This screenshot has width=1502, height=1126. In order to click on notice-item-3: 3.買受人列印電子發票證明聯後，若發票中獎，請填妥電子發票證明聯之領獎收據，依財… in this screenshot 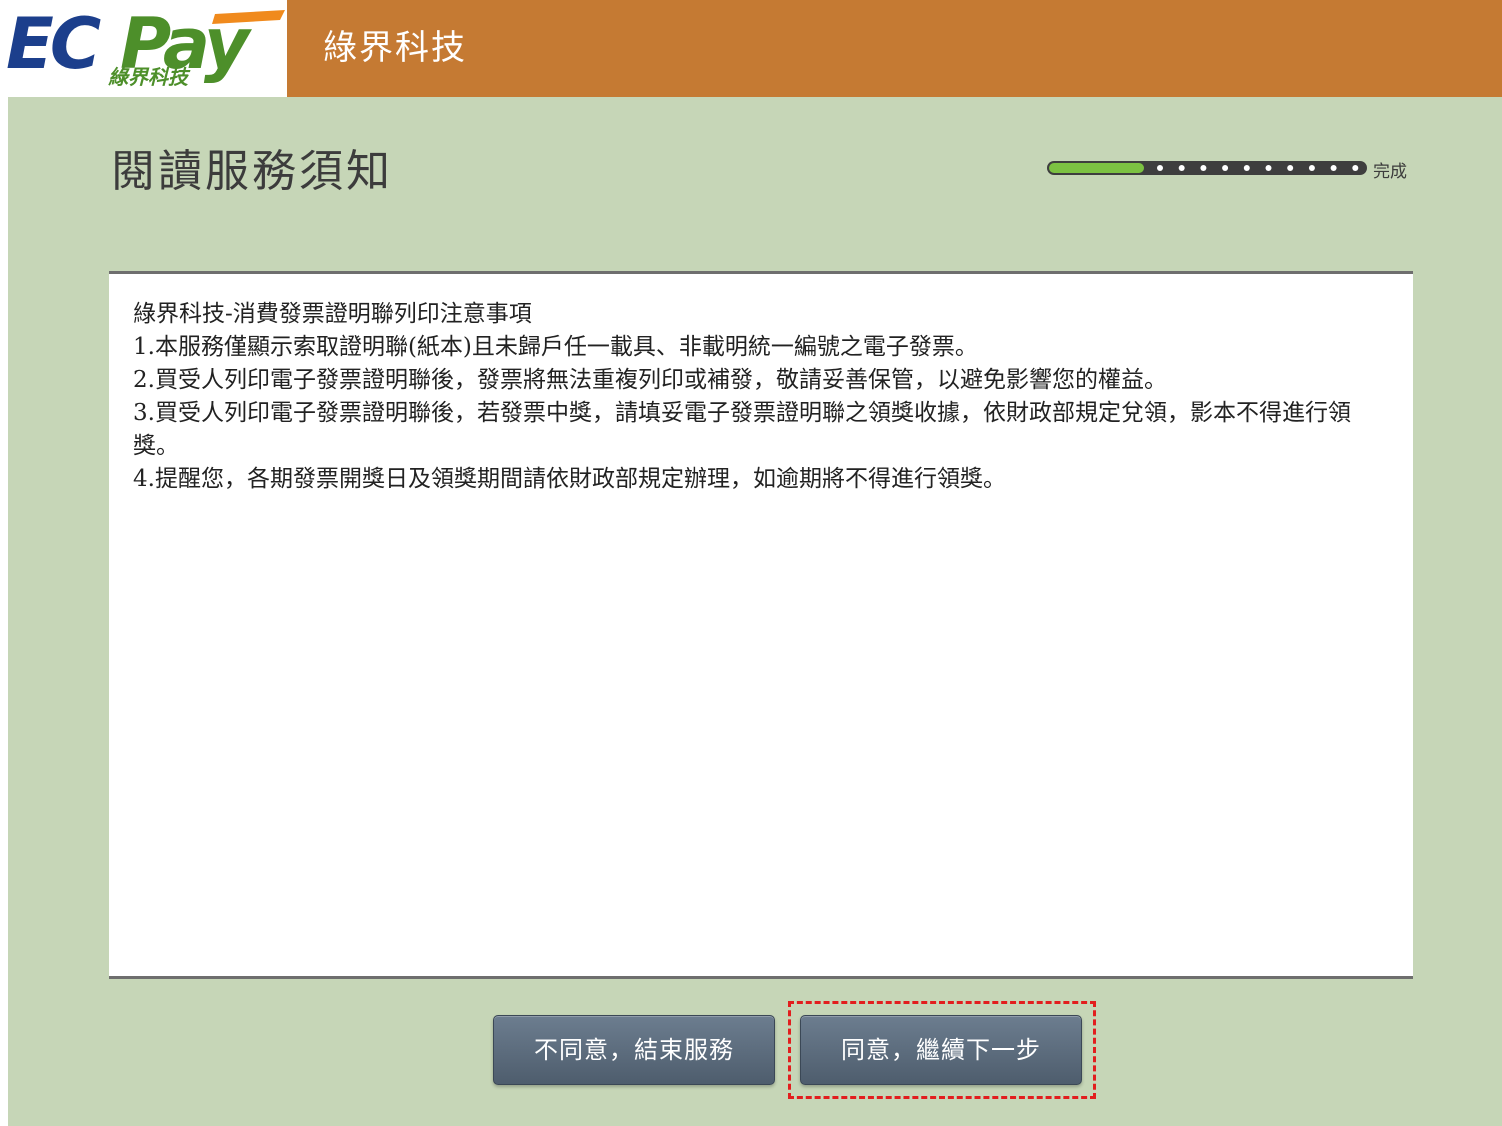, I will do `click(742, 429)`.